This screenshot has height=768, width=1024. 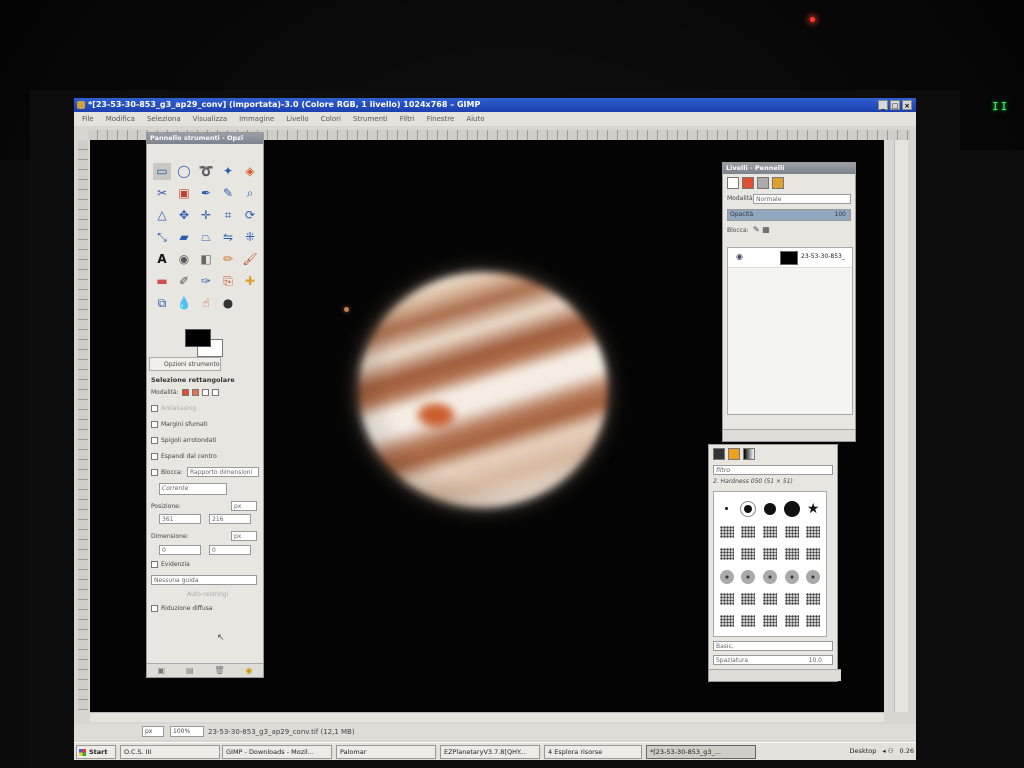 I want to click on antialias-checkbox, so click(x=154, y=408).